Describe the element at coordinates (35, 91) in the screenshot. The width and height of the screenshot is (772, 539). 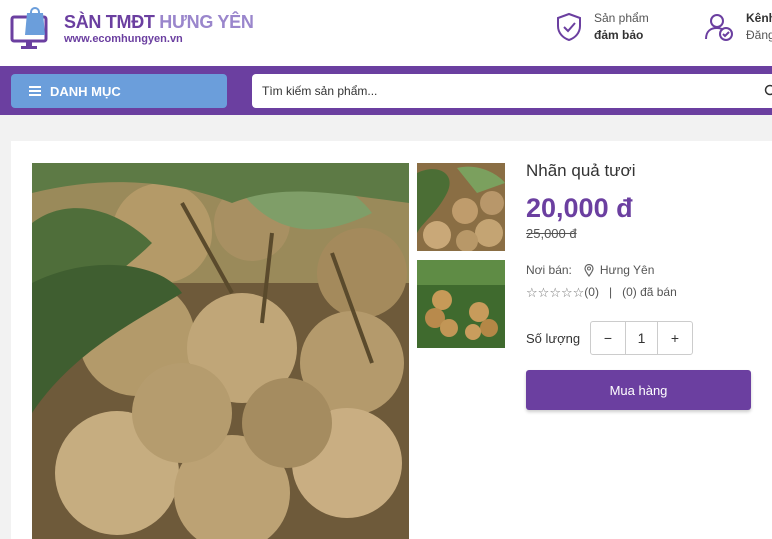
I see `menu-icon` at that location.